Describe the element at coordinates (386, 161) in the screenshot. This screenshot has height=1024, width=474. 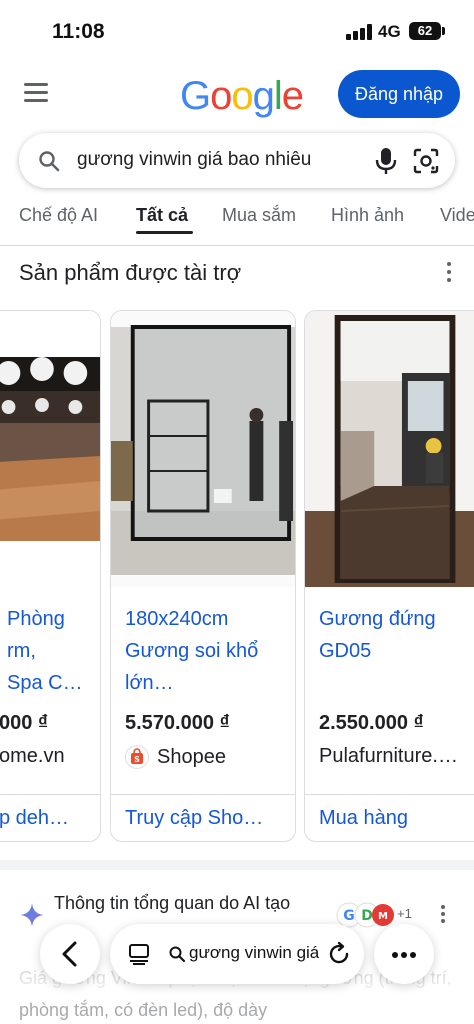
I see `microphone-icon` at that location.